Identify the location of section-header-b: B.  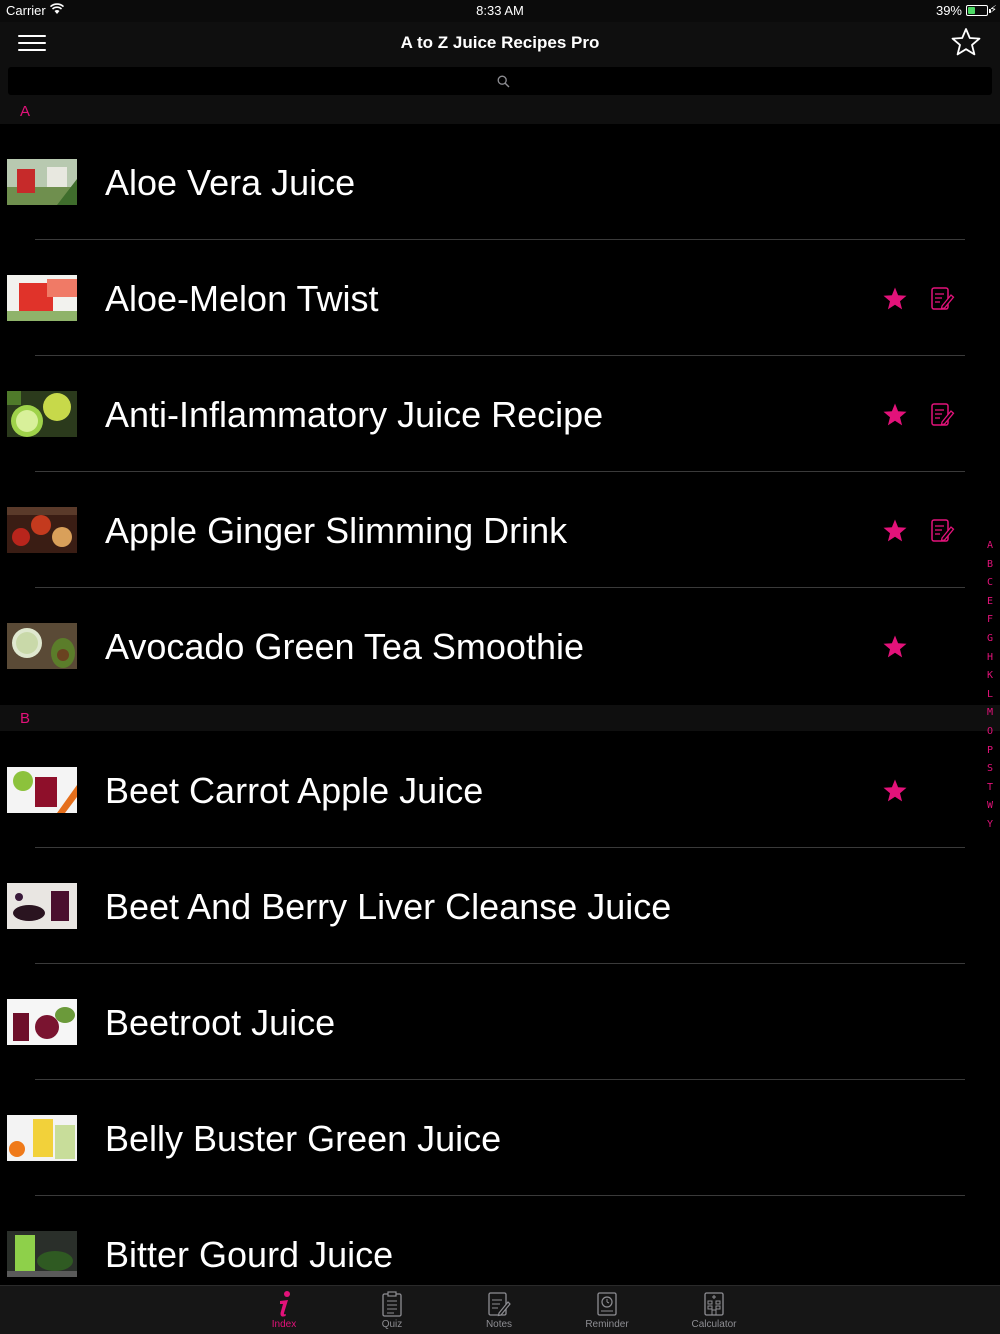
(500, 718).